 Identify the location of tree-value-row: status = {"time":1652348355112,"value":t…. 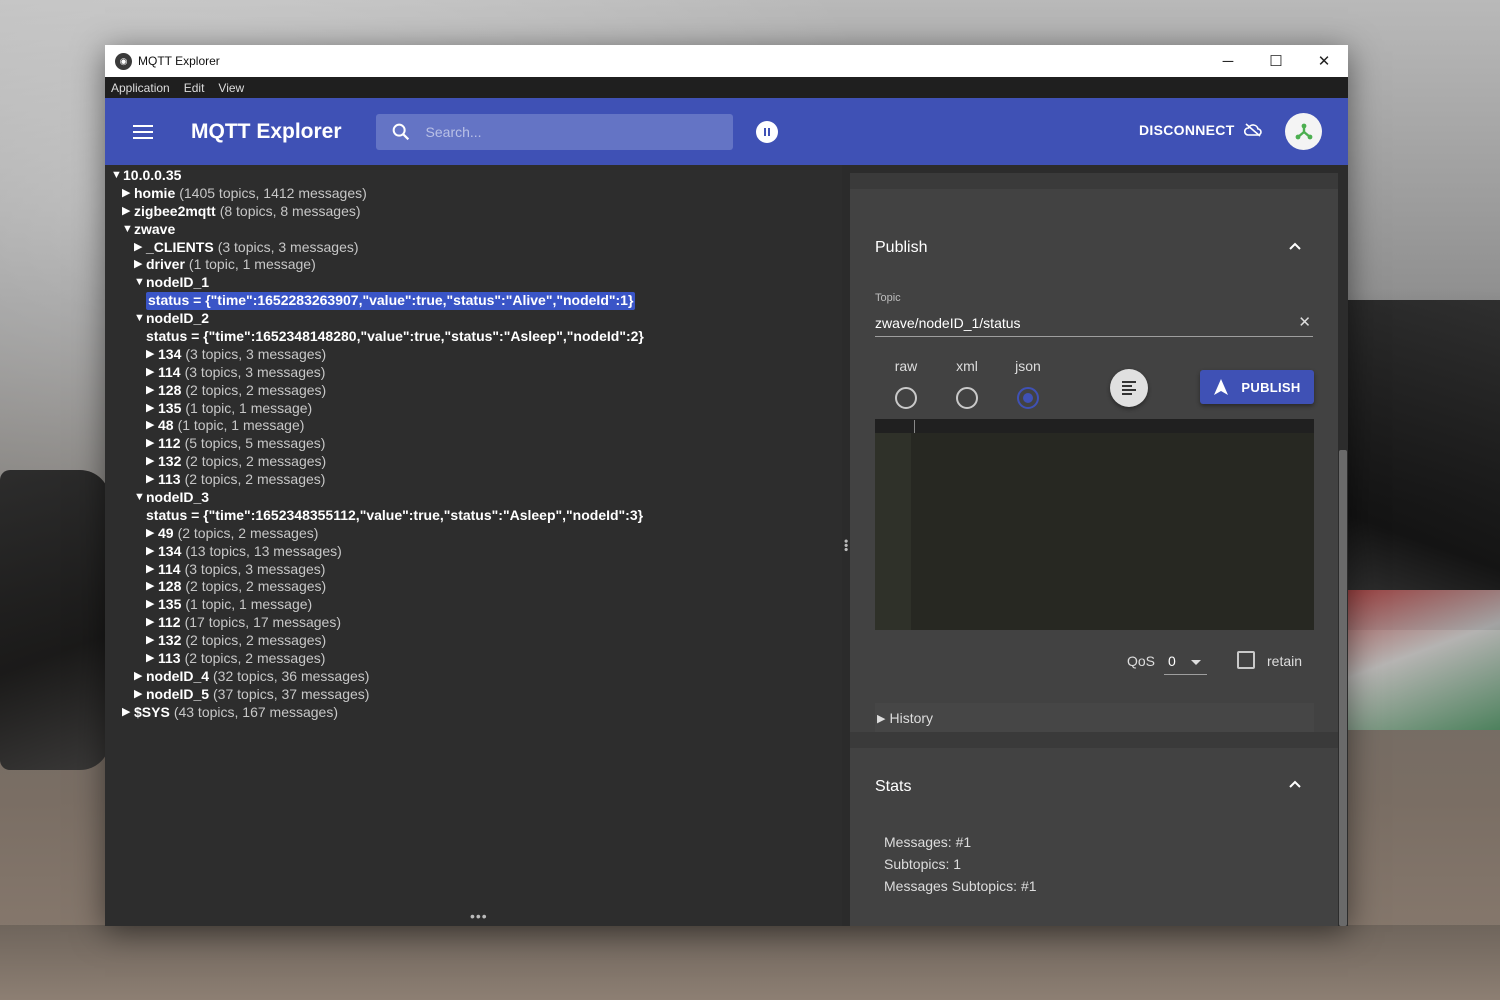
(473, 516).